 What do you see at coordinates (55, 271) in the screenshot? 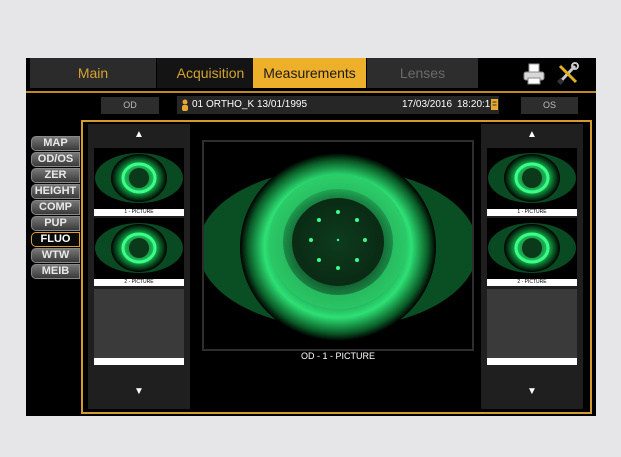
I see `side-menu-meib: MEIB` at bounding box center [55, 271].